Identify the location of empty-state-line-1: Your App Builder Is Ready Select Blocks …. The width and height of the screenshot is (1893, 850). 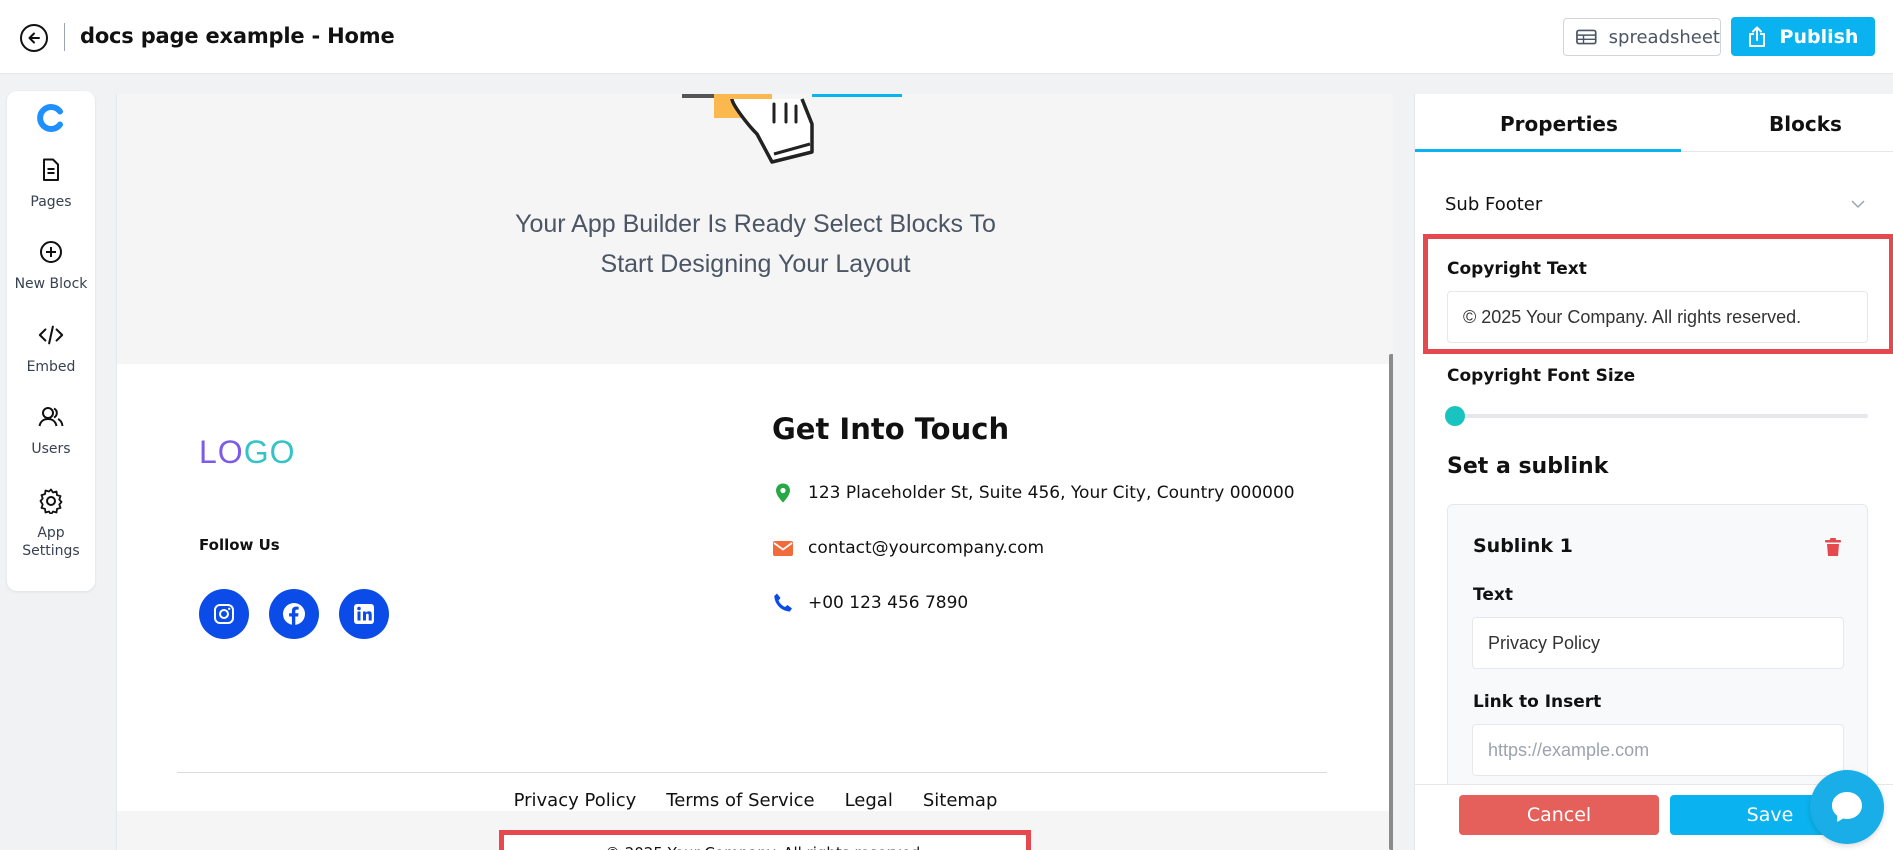
(755, 224).